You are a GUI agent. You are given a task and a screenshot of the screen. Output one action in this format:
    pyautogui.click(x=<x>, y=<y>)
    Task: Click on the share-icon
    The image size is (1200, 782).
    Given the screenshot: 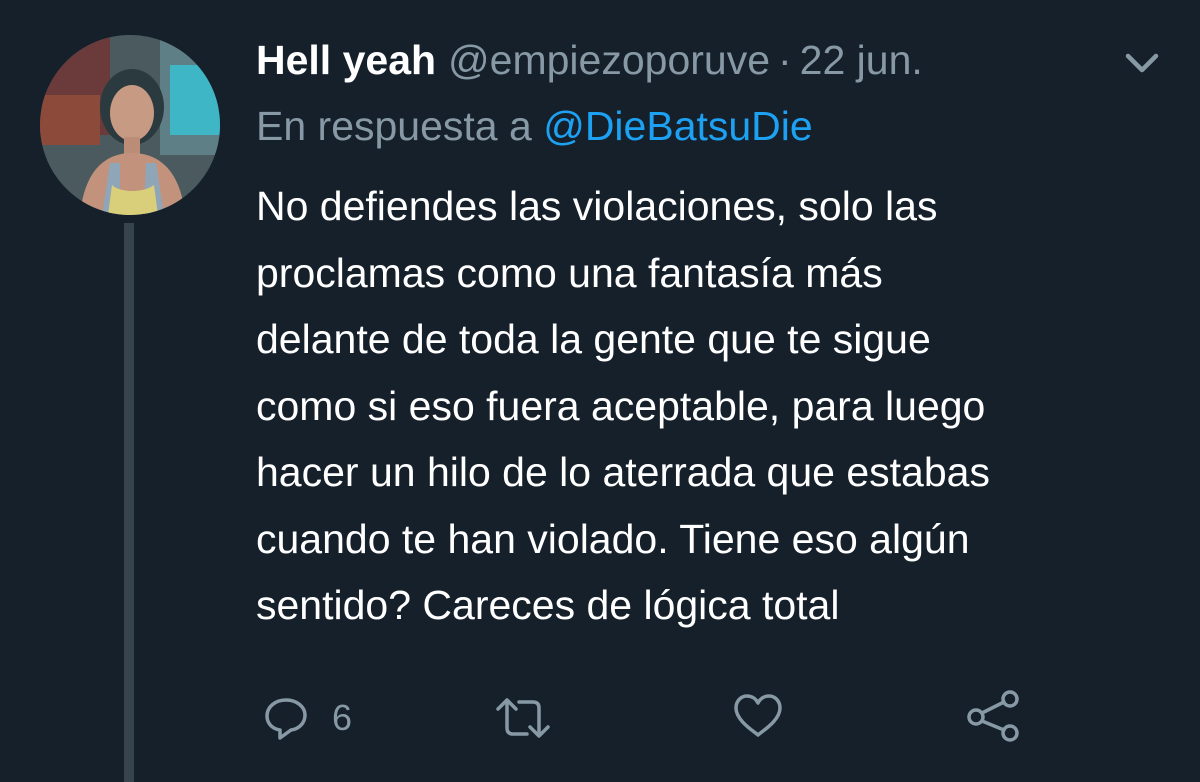 What is the action you would take?
    pyautogui.click(x=993, y=716)
    